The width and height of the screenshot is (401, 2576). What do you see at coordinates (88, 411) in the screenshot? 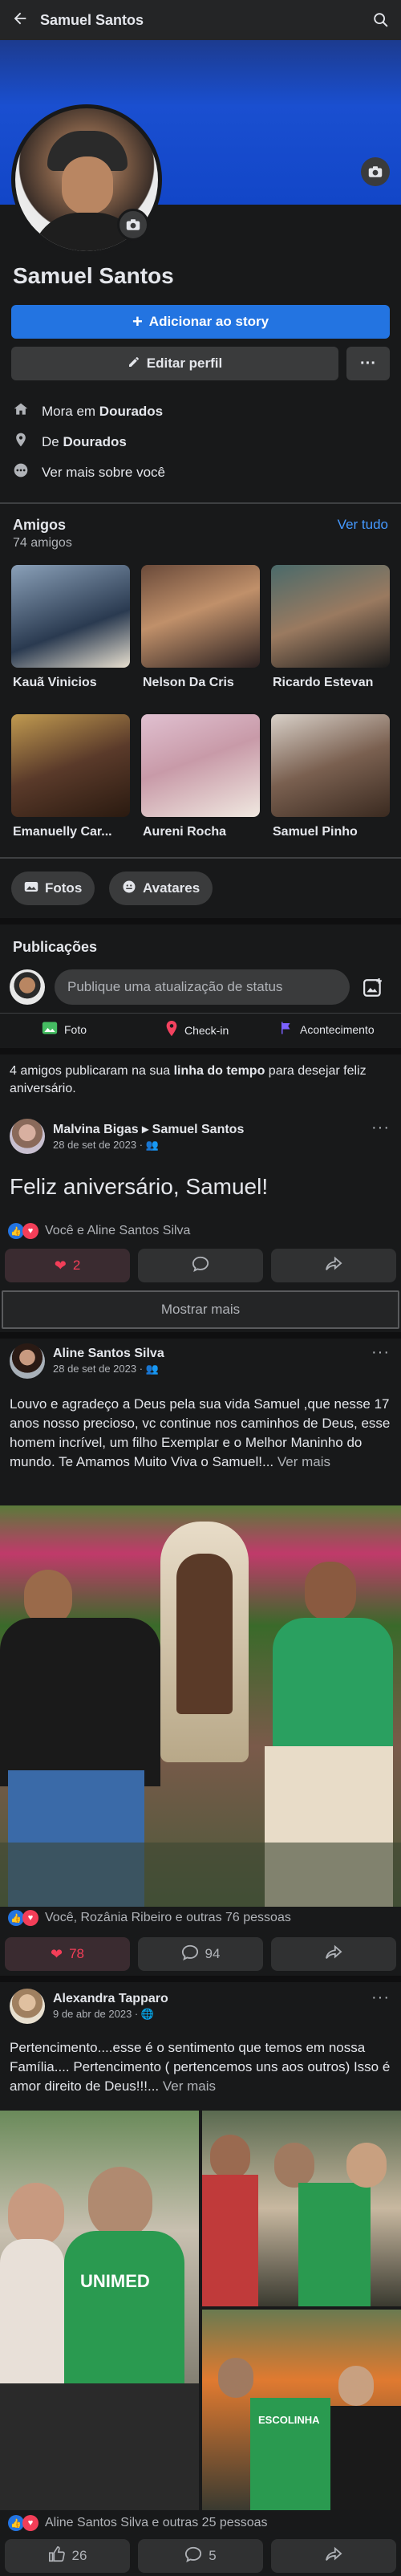
I see `info-row-lives: Mora em Dourados` at bounding box center [88, 411].